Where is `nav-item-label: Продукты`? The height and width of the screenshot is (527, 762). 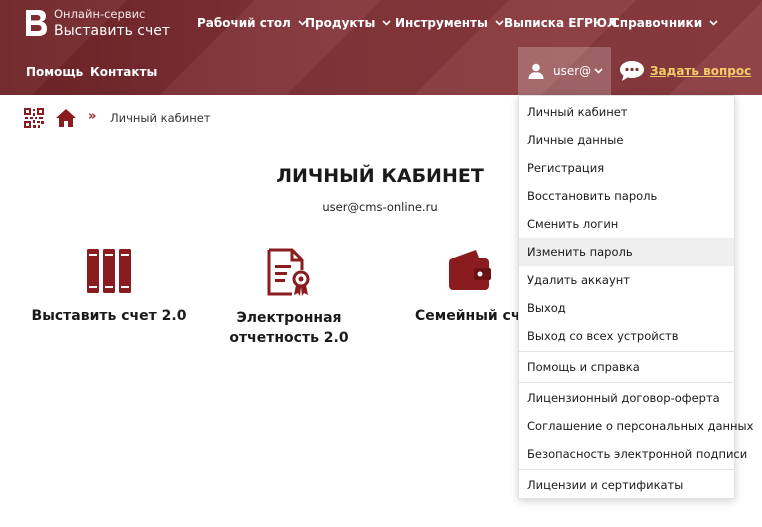
nav-item-label: Продукты is located at coordinates (340, 23).